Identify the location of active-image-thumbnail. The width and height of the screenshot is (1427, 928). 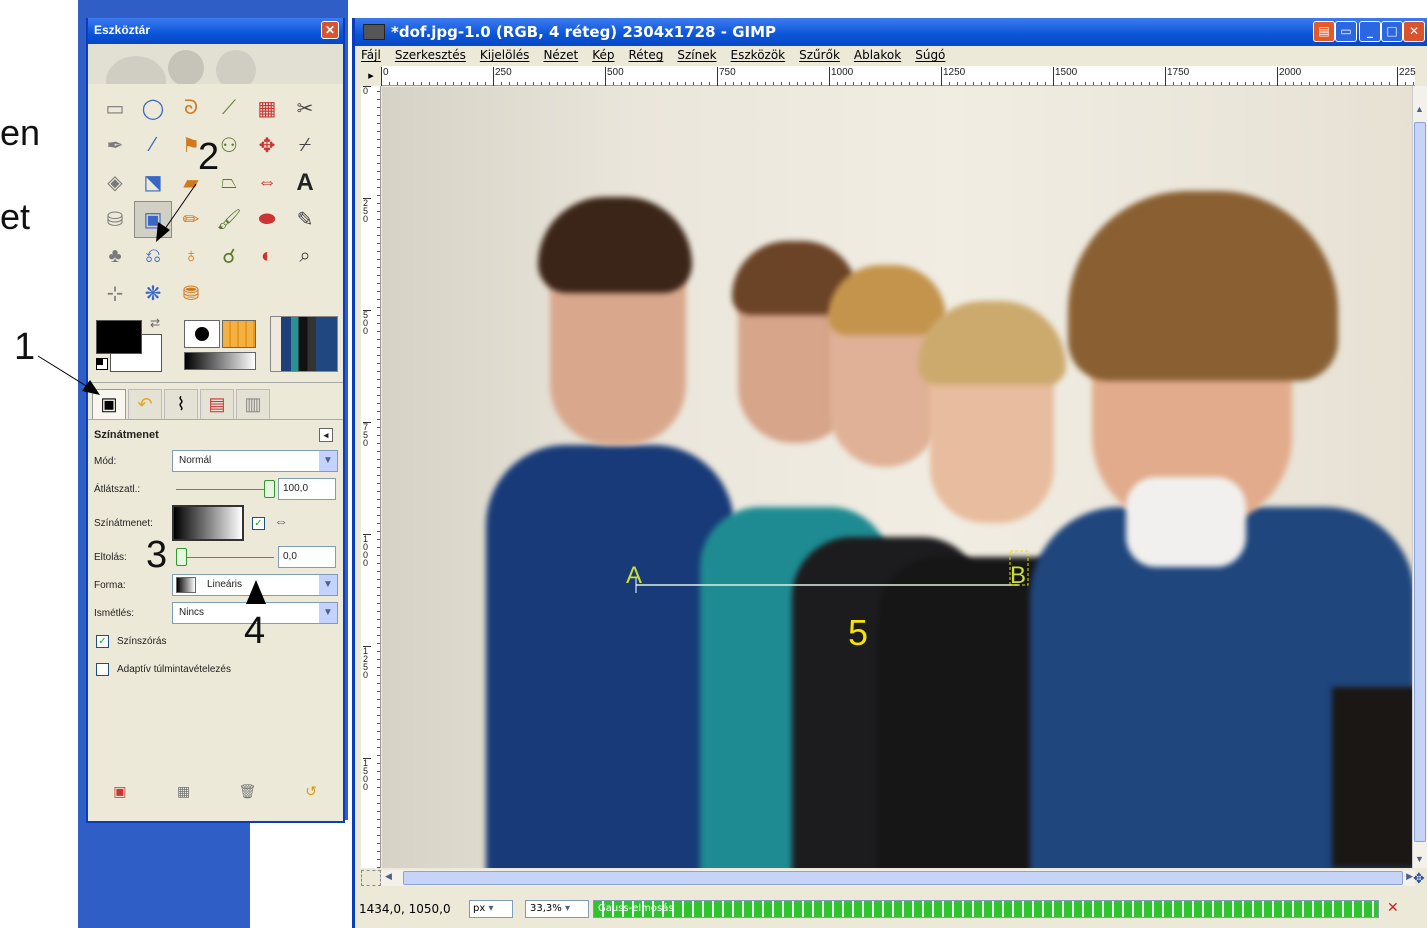
(304, 344).